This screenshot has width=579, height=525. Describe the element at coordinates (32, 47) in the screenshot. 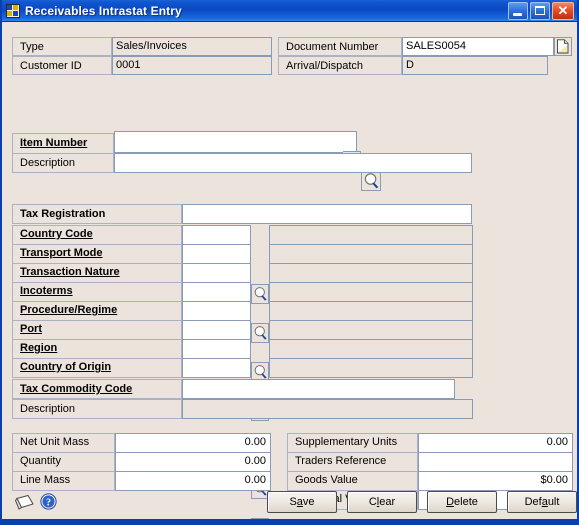

I see `type-label: Type` at that location.